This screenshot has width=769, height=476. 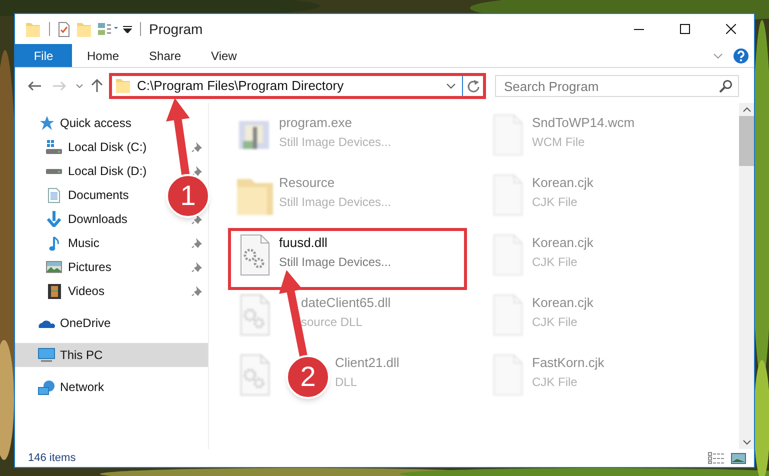 What do you see at coordinates (451, 85) in the screenshot?
I see `dropdown-caret-icon` at bounding box center [451, 85].